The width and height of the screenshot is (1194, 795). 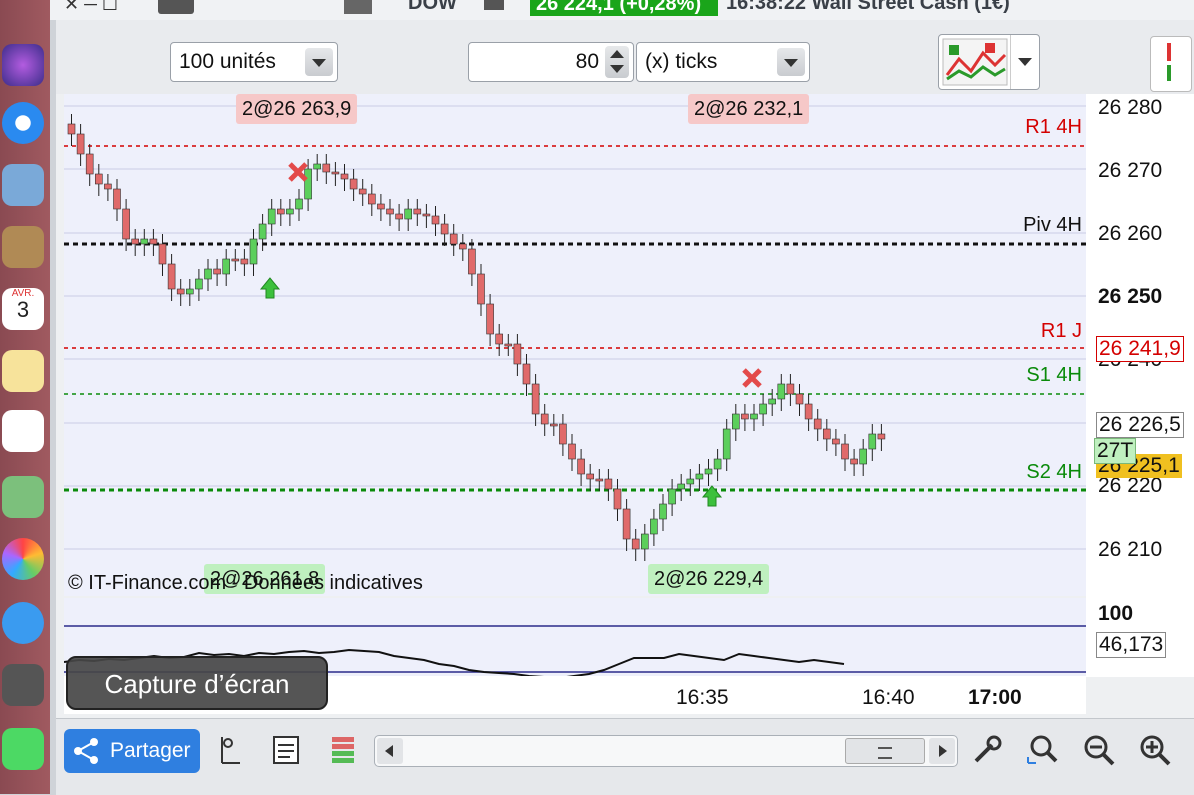 What do you see at coordinates (176, 7) in the screenshot?
I see `keyboard-icon` at bounding box center [176, 7].